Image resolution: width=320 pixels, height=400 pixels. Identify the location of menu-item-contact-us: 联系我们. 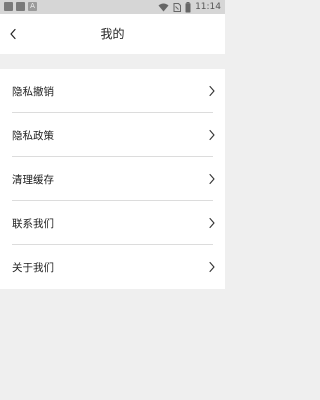
(112, 223).